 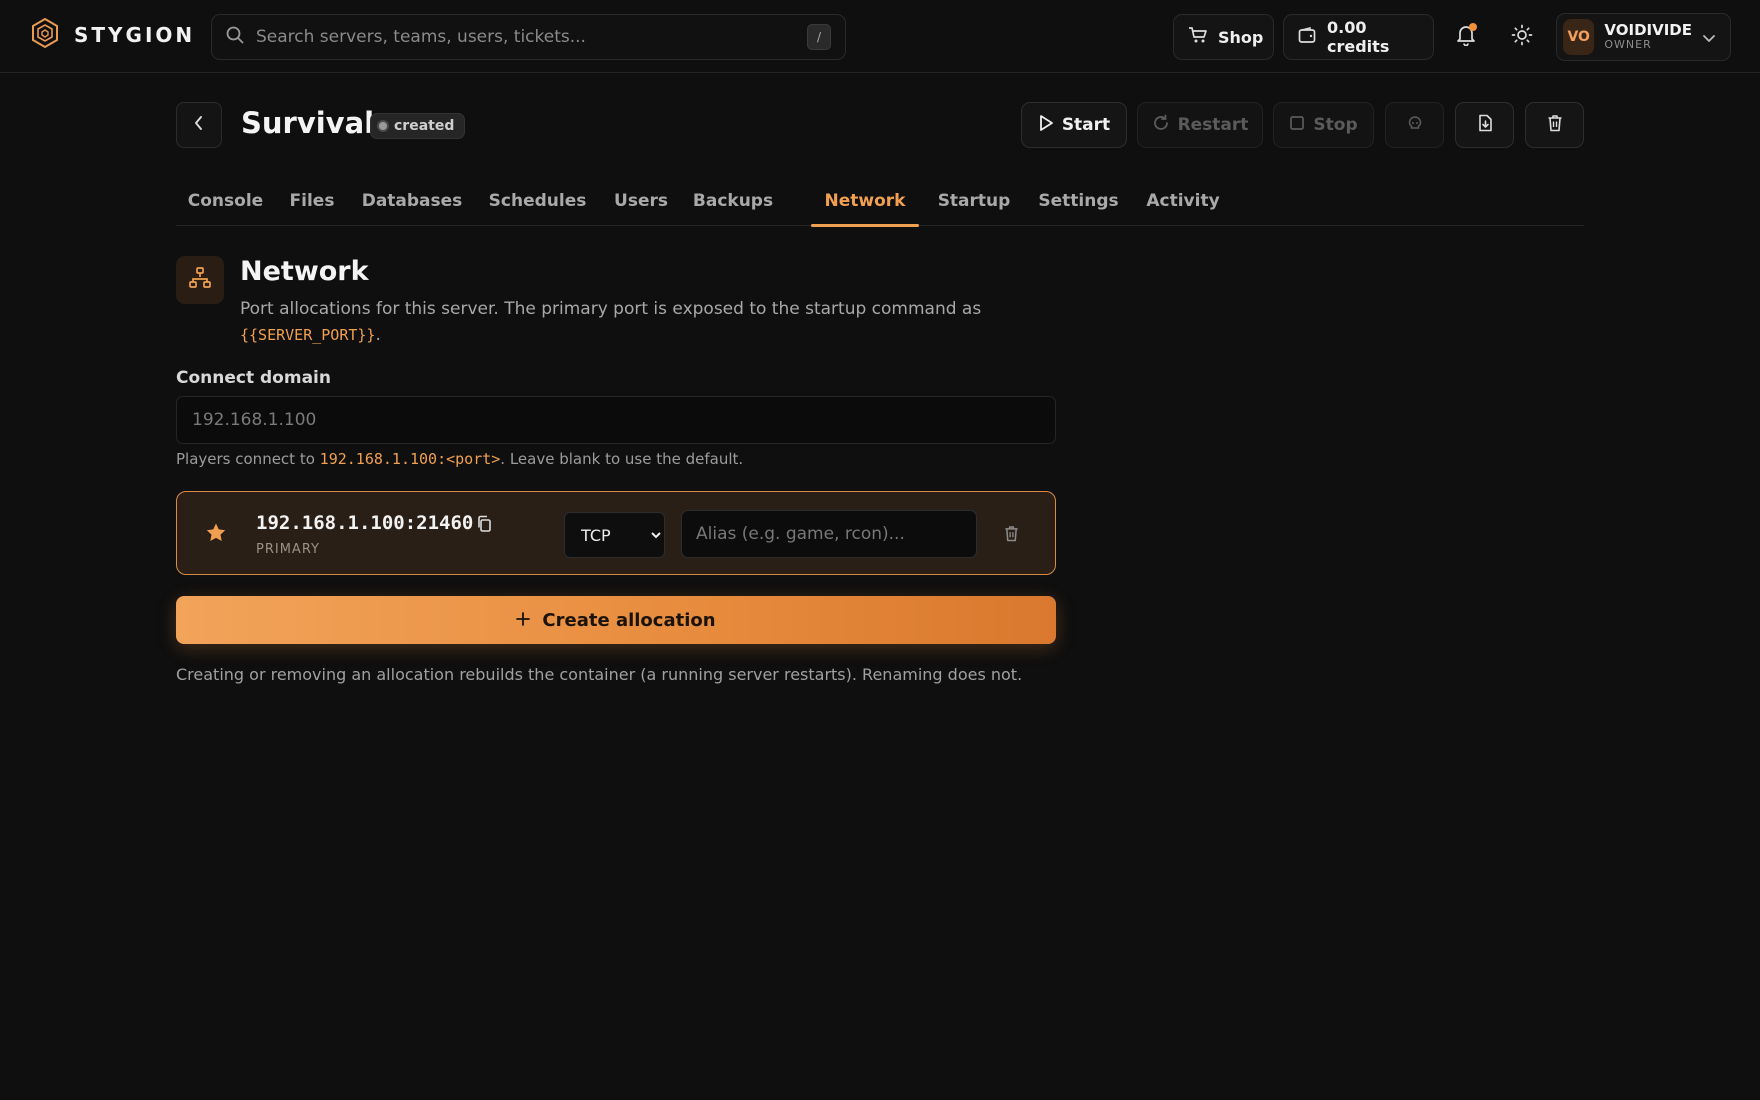 What do you see at coordinates (1241, 37) in the screenshot?
I see `shop-label: Shop` at bounding box center [1241, 37].